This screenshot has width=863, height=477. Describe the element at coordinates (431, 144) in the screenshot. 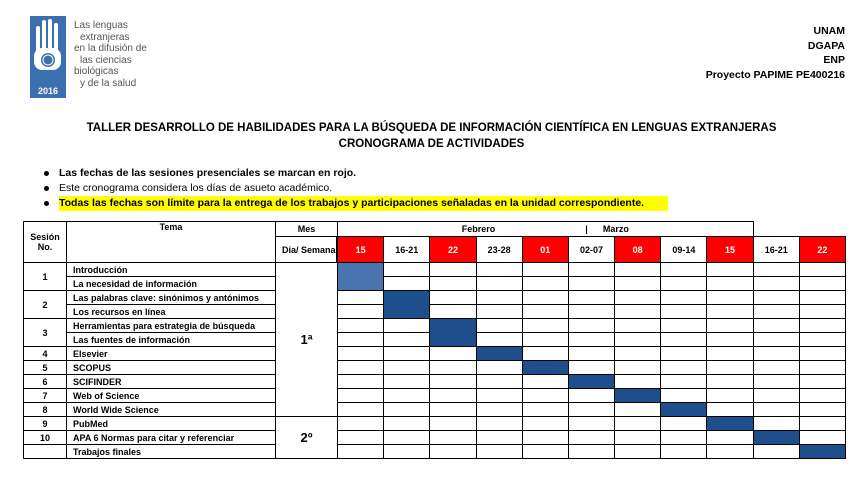

I see `subtitle: CRONOGRAMA DE ACTIVIDADES` at that location.